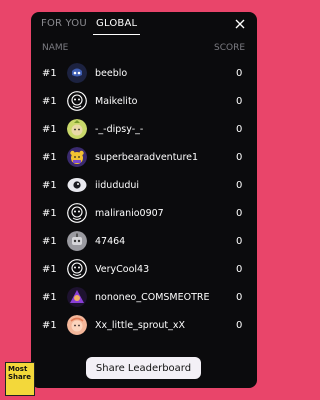  What do you see at coordinates (55, 48) in the screenshot?
I see `column-header-name: NAME` at bounding box center [55, 48].